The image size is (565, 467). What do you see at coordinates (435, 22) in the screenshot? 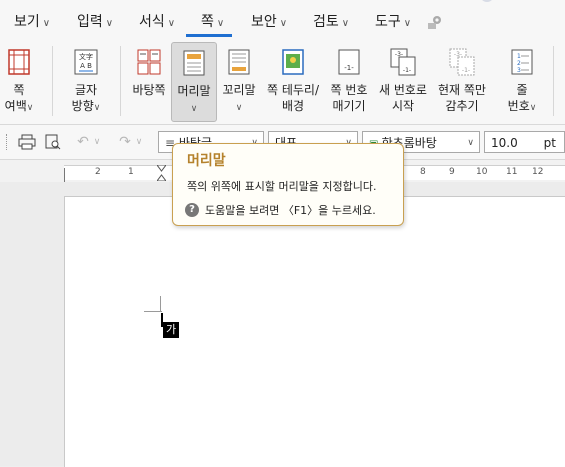
I see `settings-gear-icon` at bounding box center [435, 22].